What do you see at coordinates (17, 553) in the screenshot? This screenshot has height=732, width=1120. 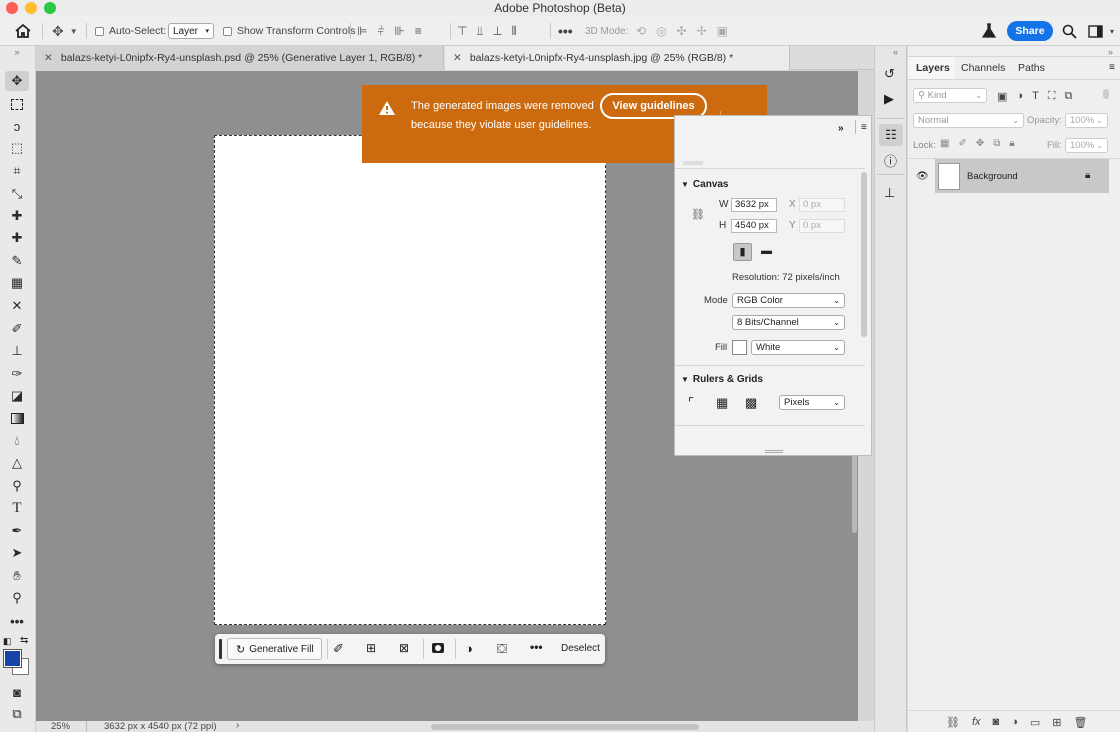 I see `path-selection-tool: ➤` at bounding box center [17, 553].